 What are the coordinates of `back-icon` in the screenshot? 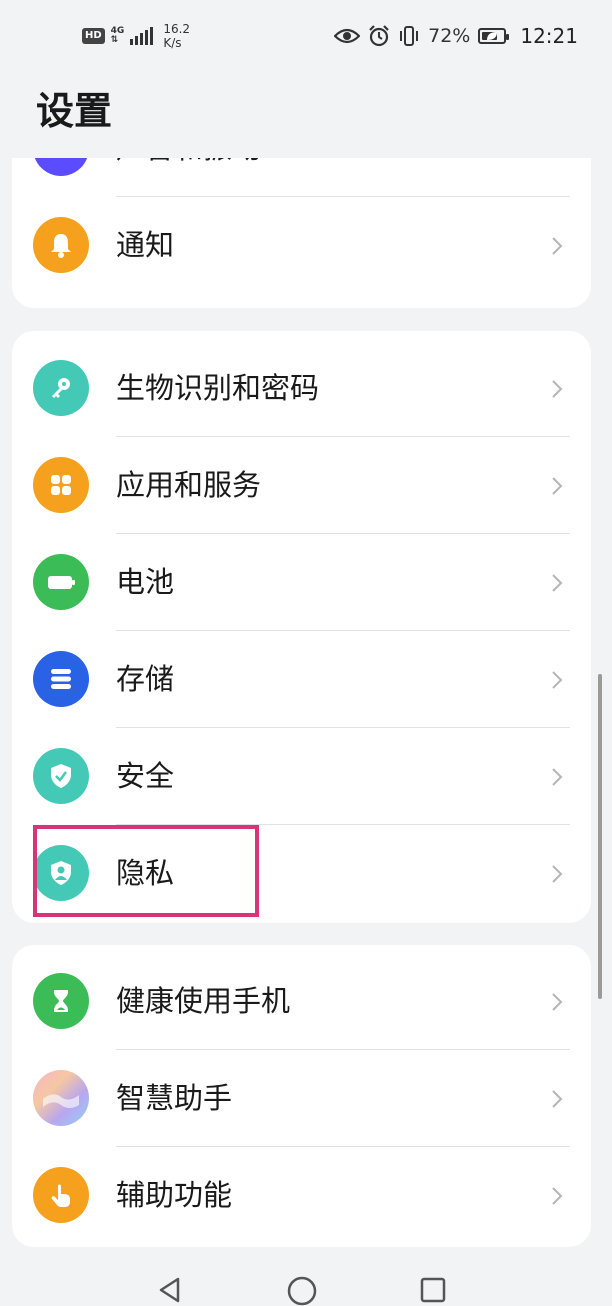 It's located at (169, 1290).